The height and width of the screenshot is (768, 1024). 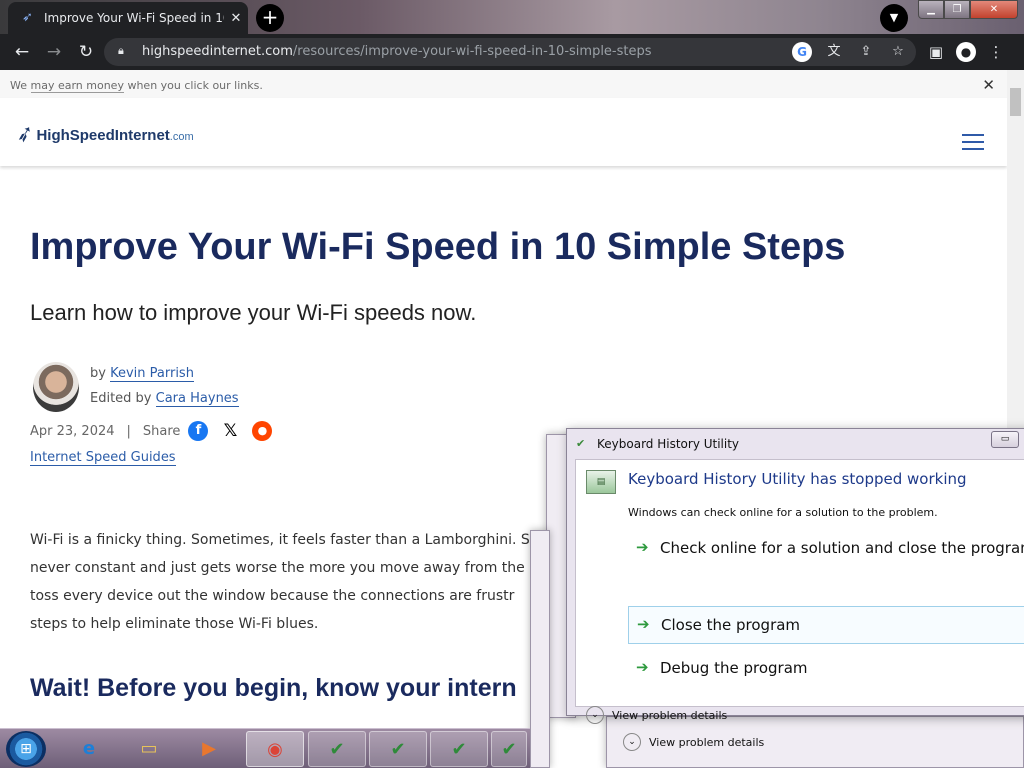 I want to click on side-panel-icon: ▣, so click(x=936, y=52).